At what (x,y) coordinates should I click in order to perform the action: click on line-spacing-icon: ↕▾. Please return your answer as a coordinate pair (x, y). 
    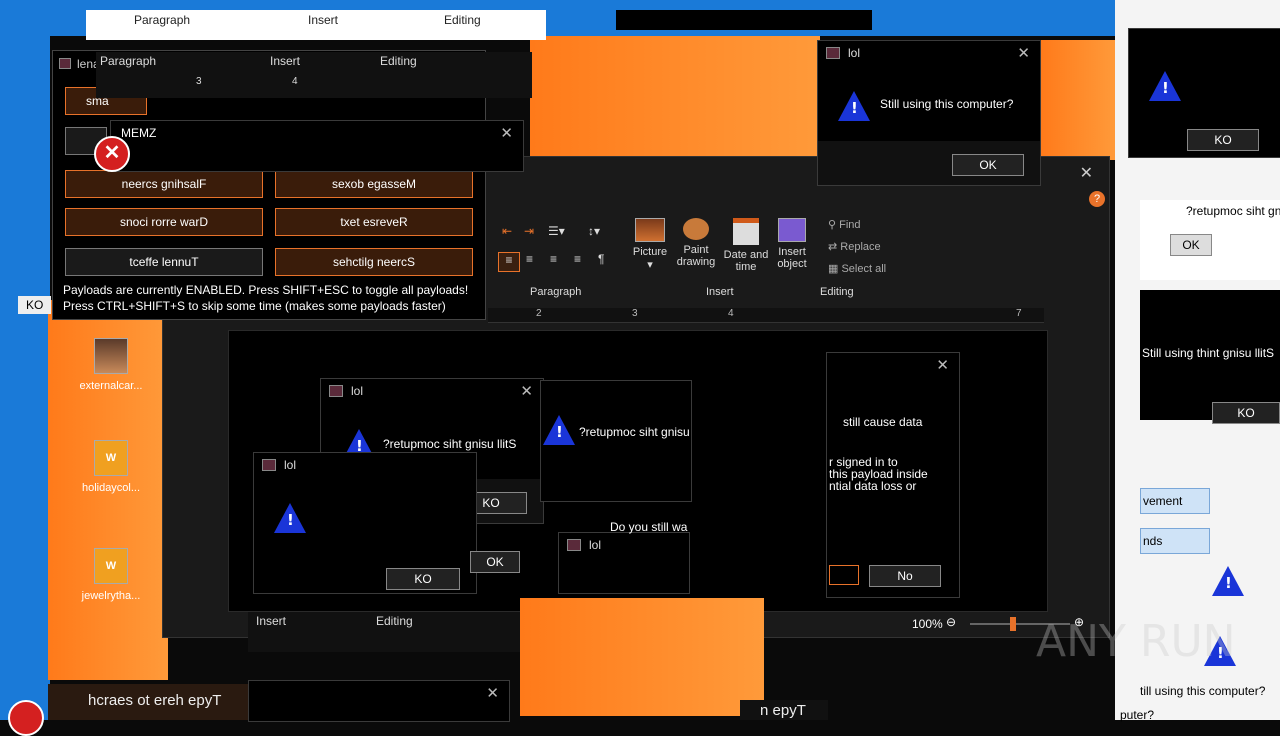
    Looking at the image, I should click on (594, 231).